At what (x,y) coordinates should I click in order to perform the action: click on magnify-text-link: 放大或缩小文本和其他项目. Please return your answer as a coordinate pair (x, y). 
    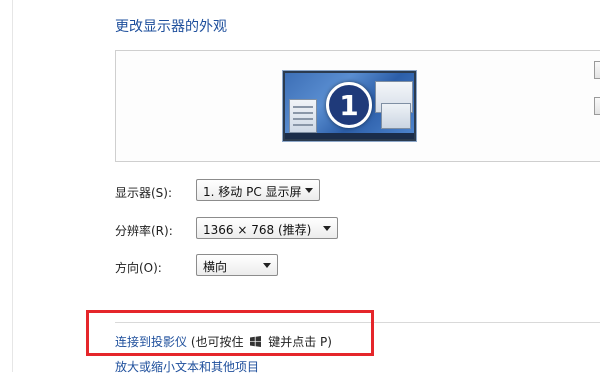
    Looking at the image, I should click on (187, 366).